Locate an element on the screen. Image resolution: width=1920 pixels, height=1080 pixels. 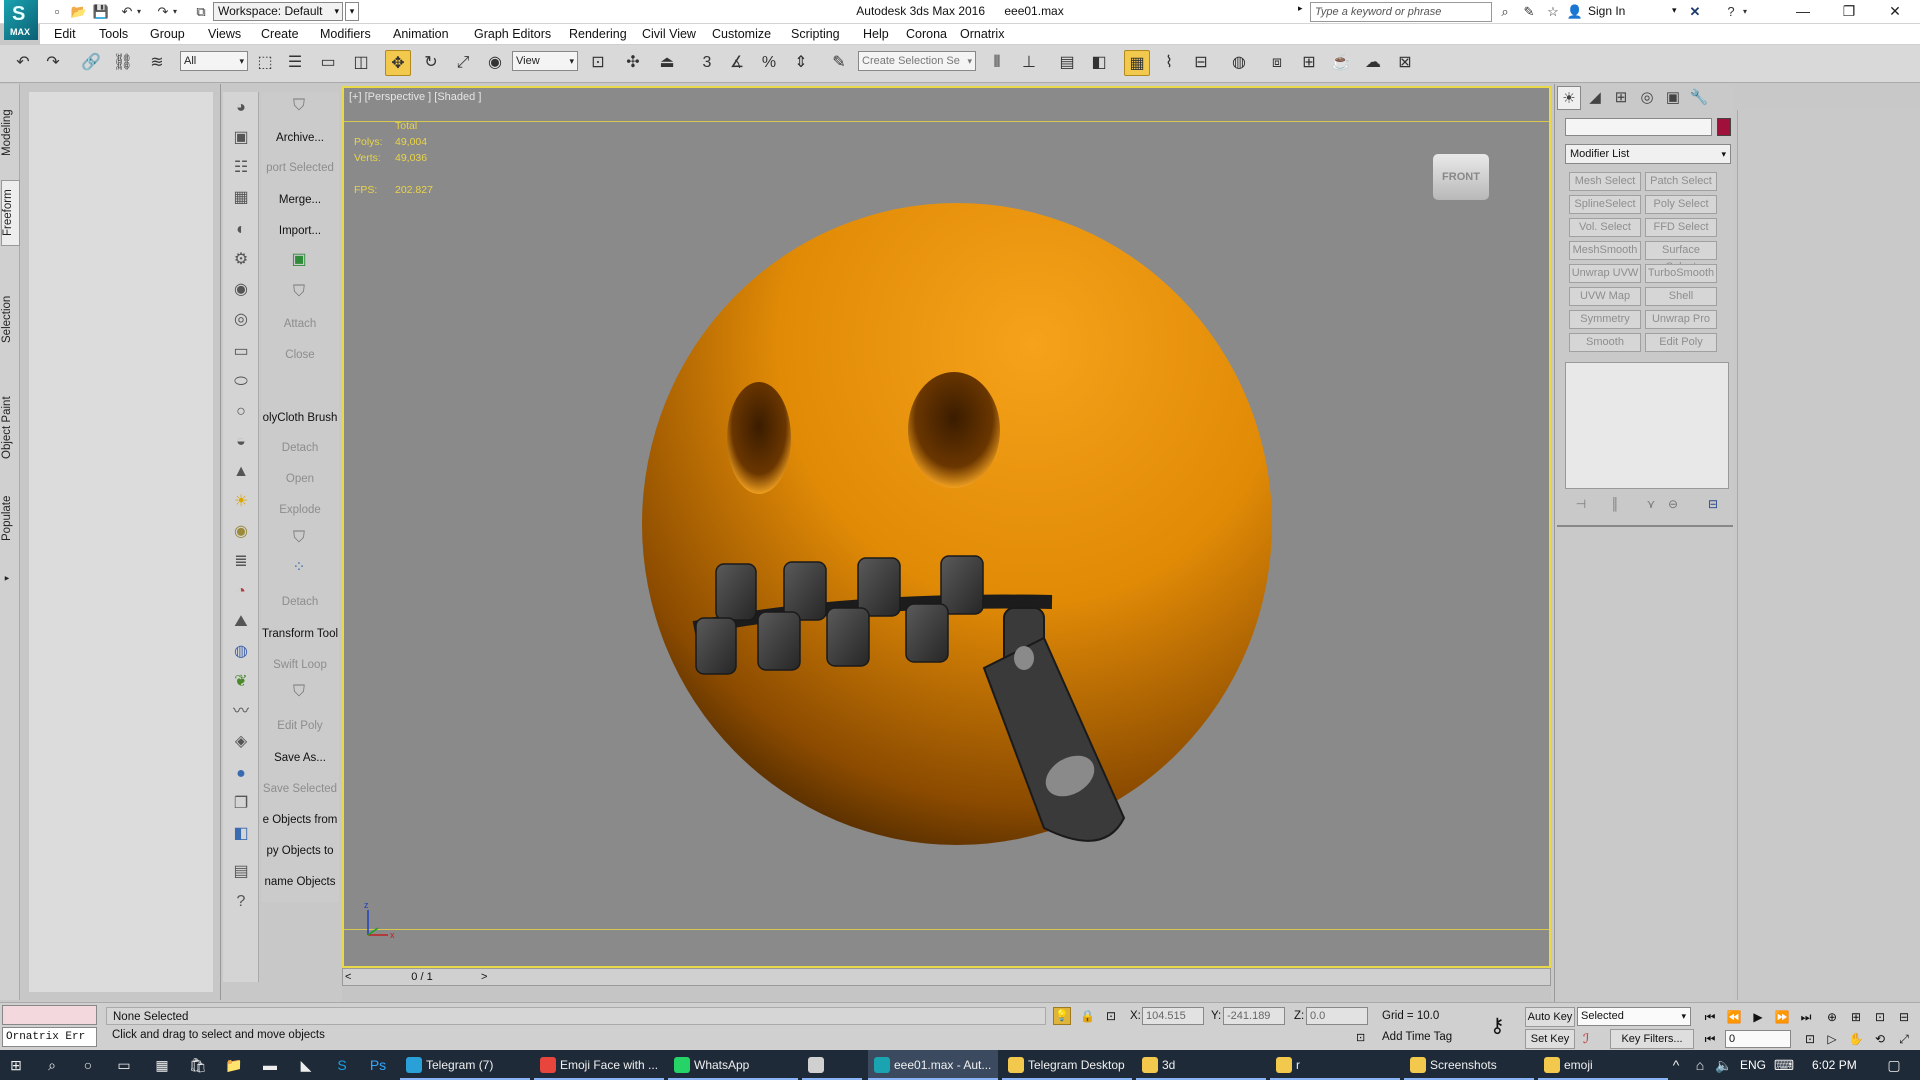
show-end-result-icon: ║ is located at coordinates (1615, 504).